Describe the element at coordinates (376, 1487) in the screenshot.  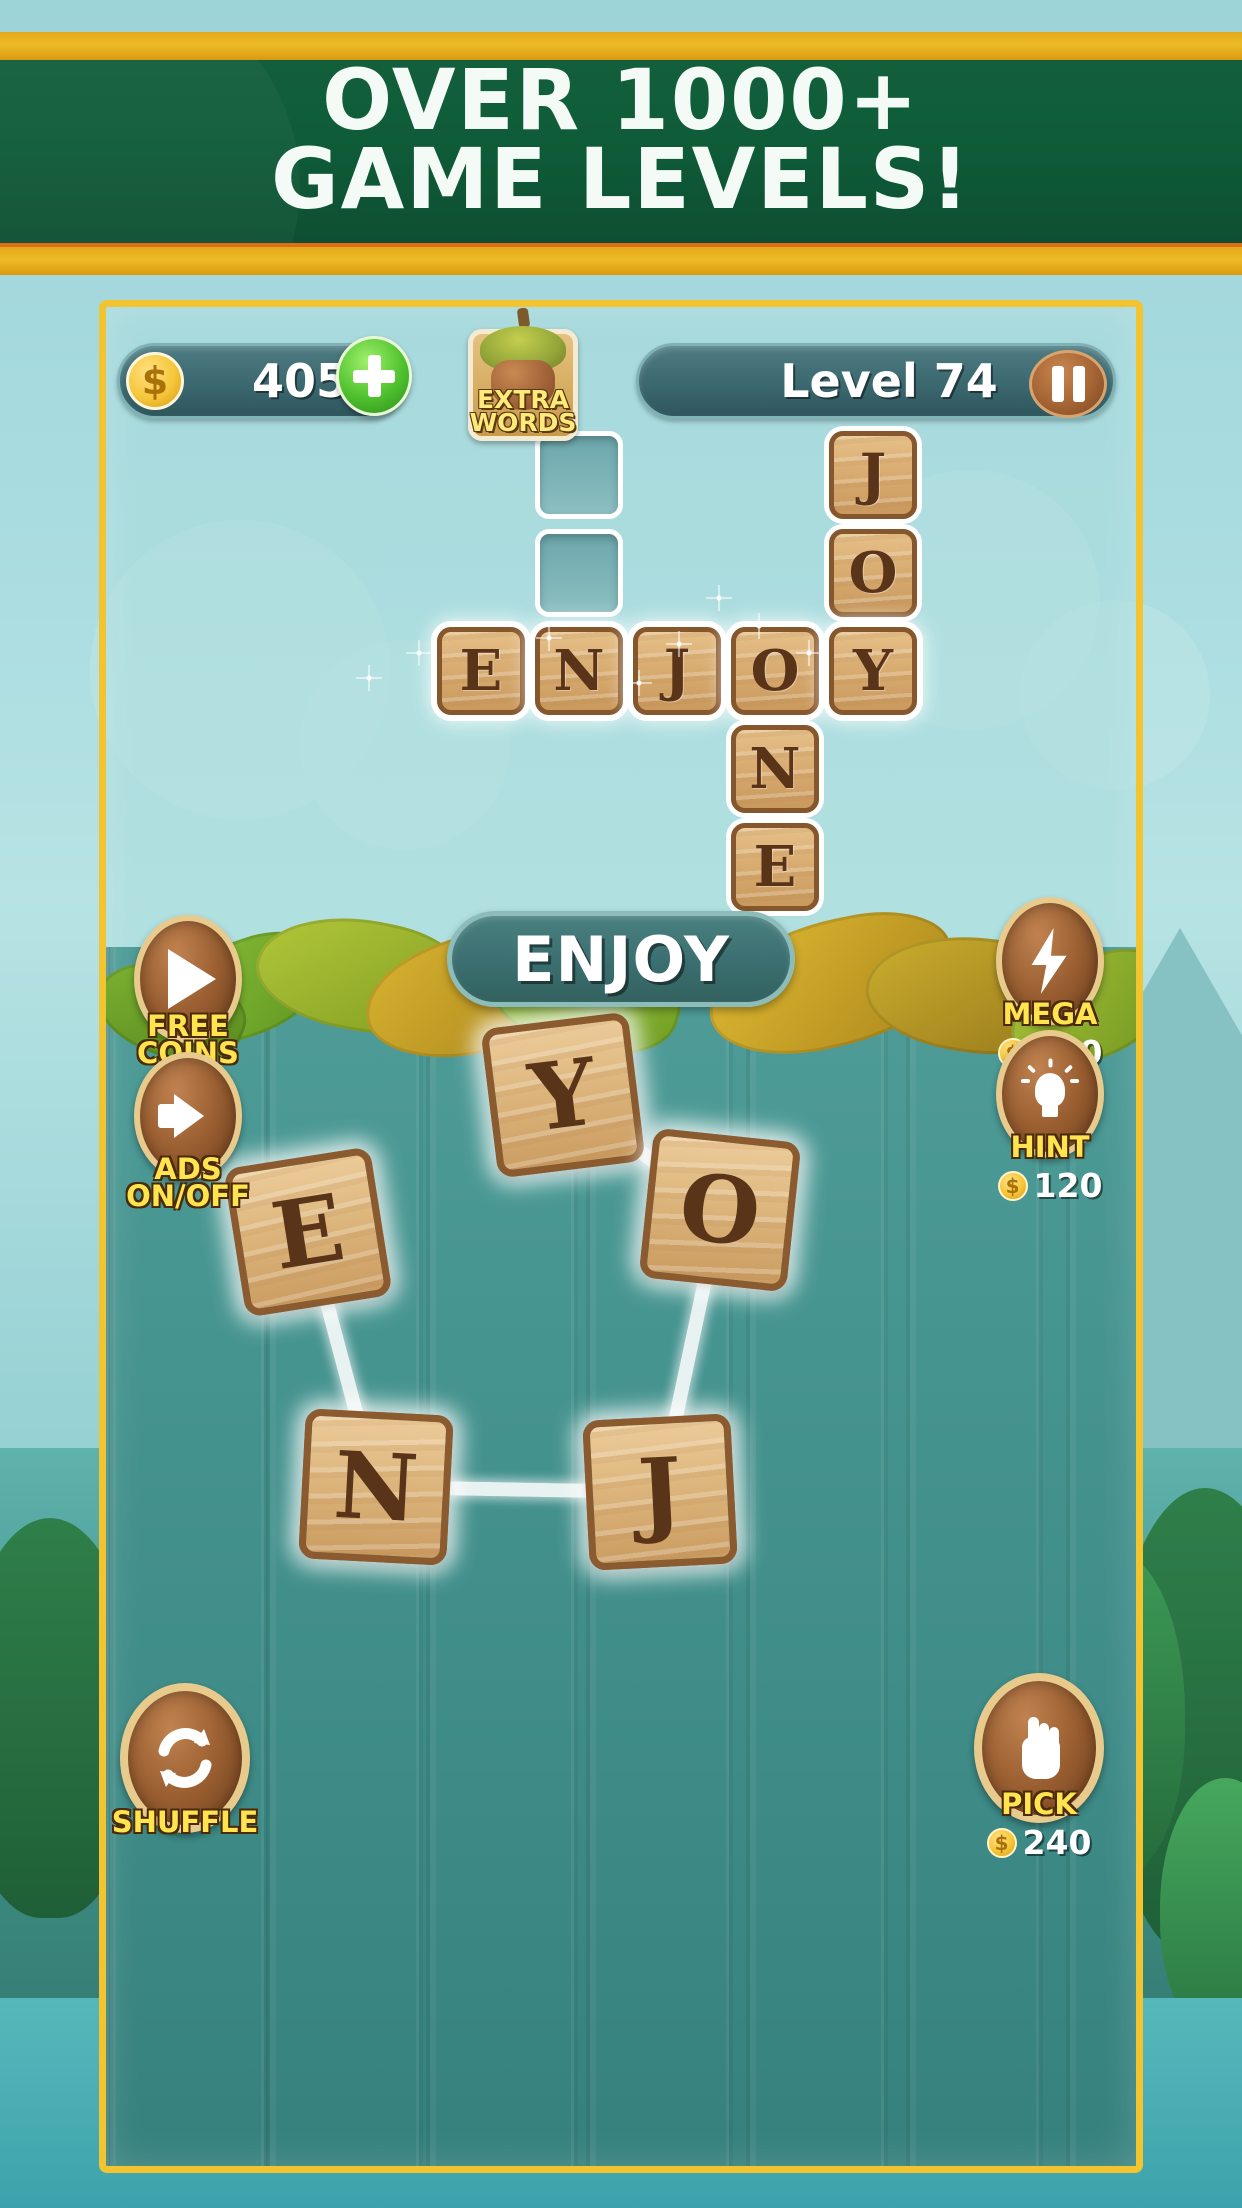
I see `wheel-letter-tile: N` at that location.